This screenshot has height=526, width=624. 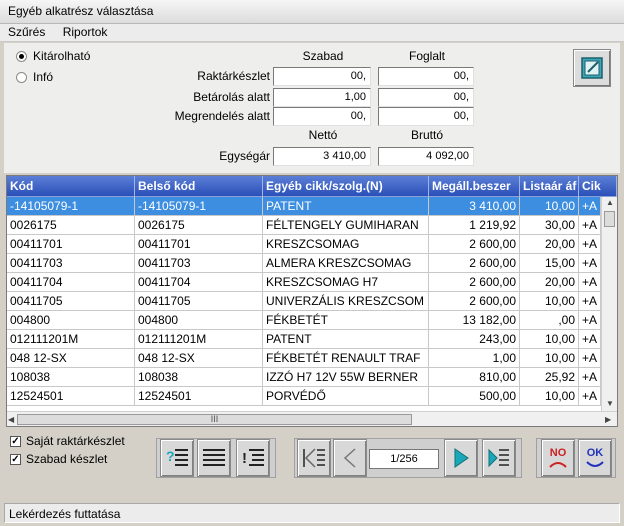 What do you see at coordinates (609, 219) in the screenshot?
I see `vertical-scroll-thumb` at bounding box center [609, 219].